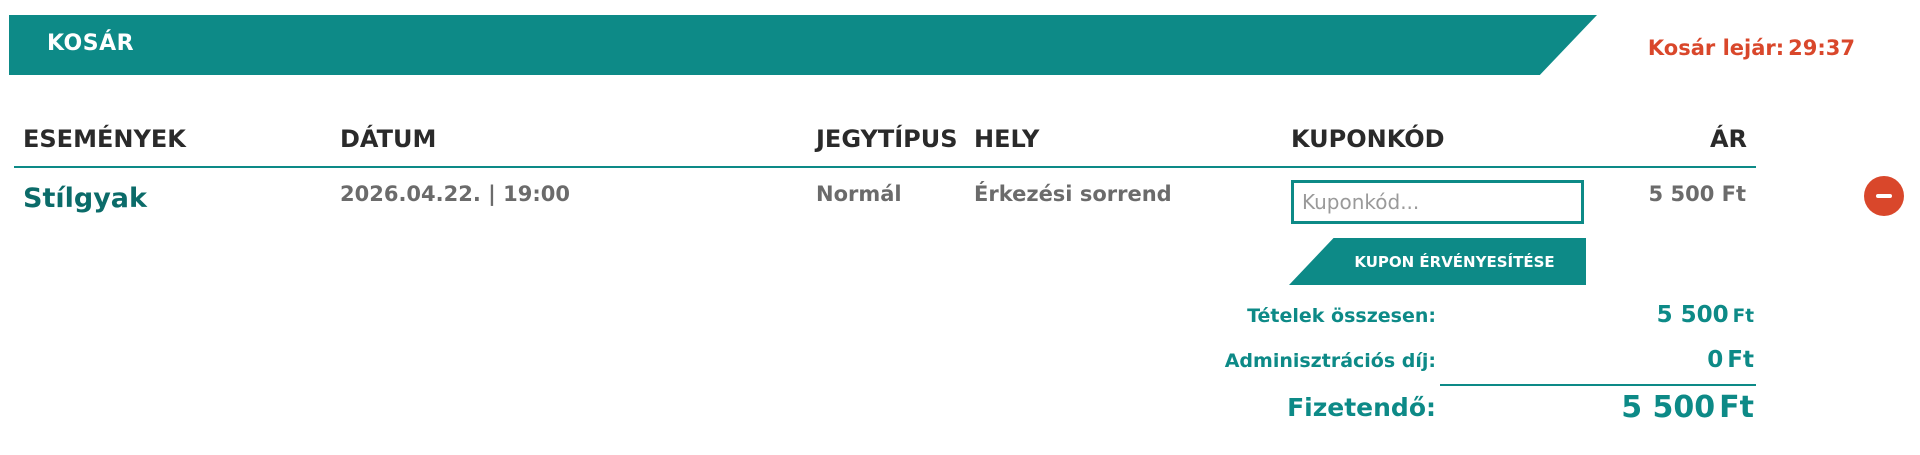  What do you see at coordinates (1740, 360) in the screenshot?
I see `admin-fee-currency: Ft` at bounding box center [1740, 360].